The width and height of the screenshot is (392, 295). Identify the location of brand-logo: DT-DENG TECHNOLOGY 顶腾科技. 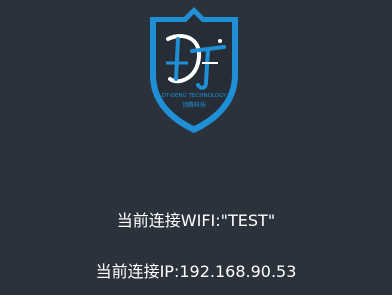
(194, 71).